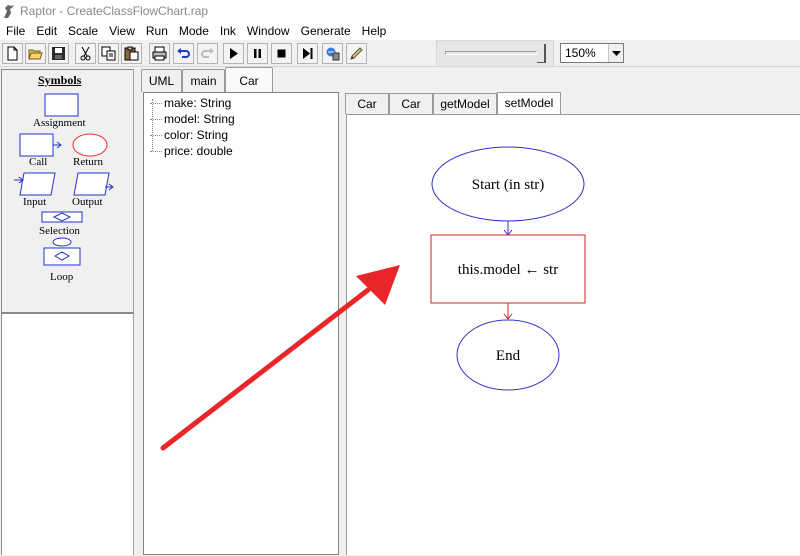 This screenshot has height=556, width=800. I want to click on menu-run: Run, so click(156, 31).